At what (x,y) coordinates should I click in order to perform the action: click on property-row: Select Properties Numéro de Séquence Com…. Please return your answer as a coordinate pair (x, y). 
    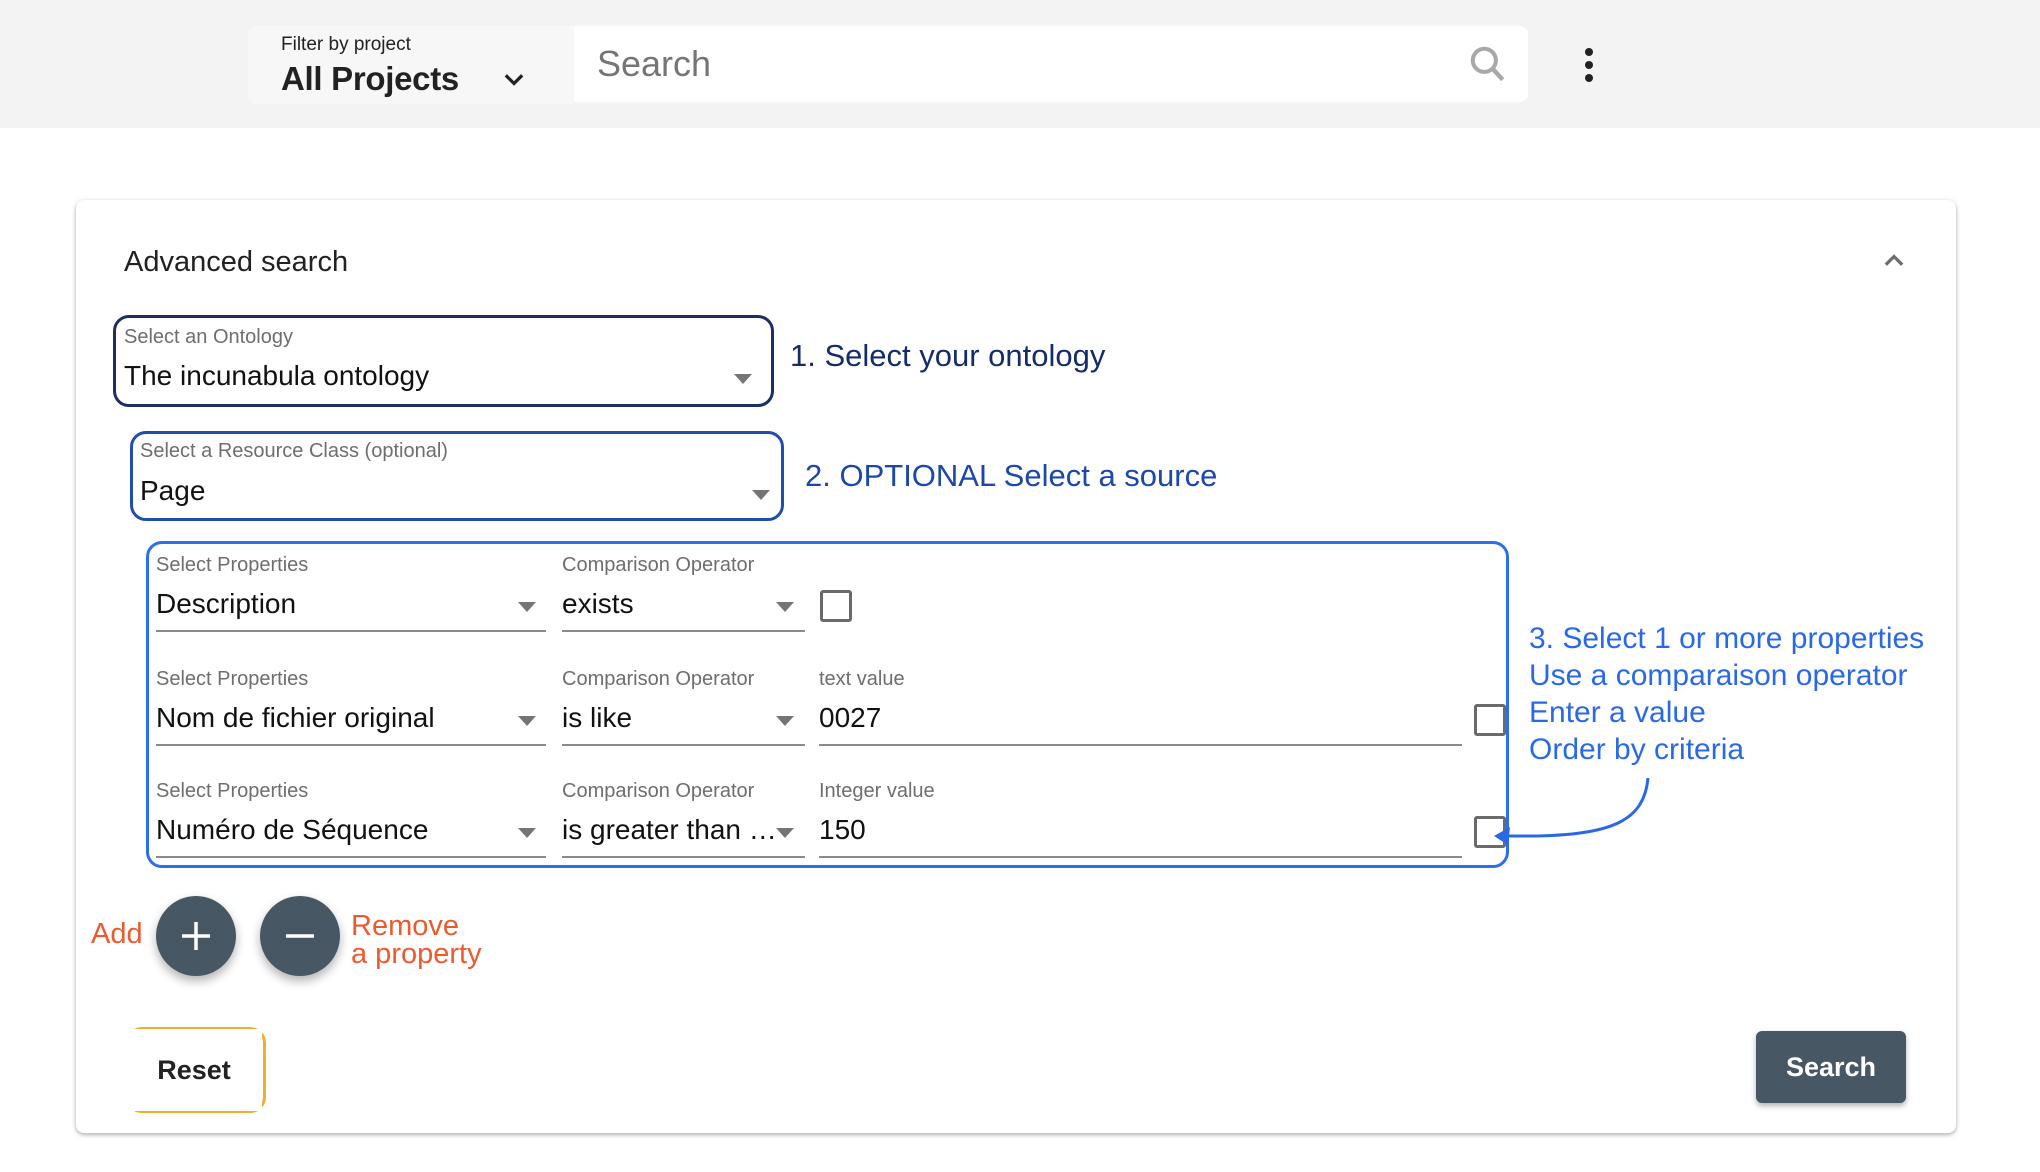
    Looking at the image, I should click on (831, 826).